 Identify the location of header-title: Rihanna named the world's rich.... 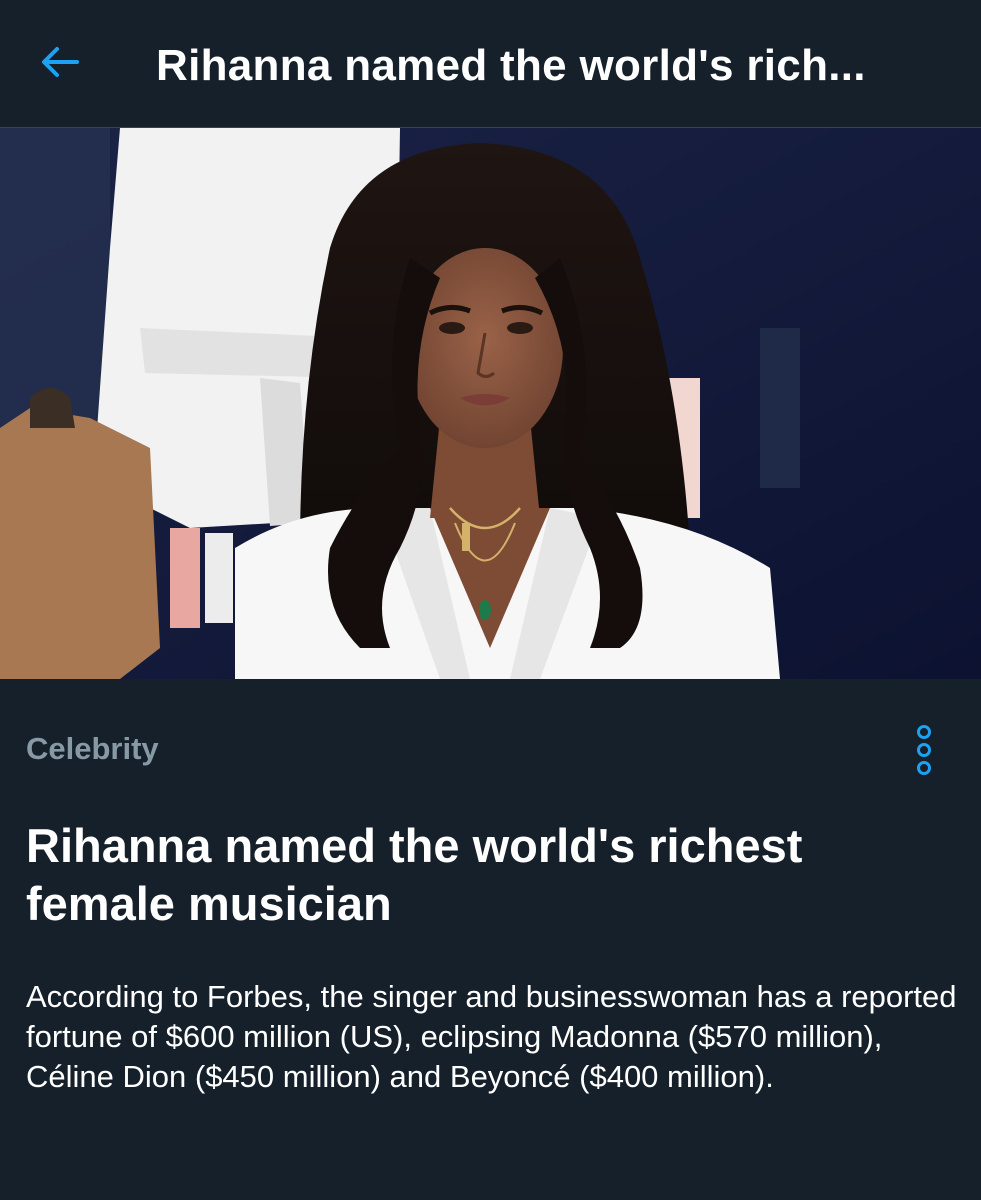
(511, 65).